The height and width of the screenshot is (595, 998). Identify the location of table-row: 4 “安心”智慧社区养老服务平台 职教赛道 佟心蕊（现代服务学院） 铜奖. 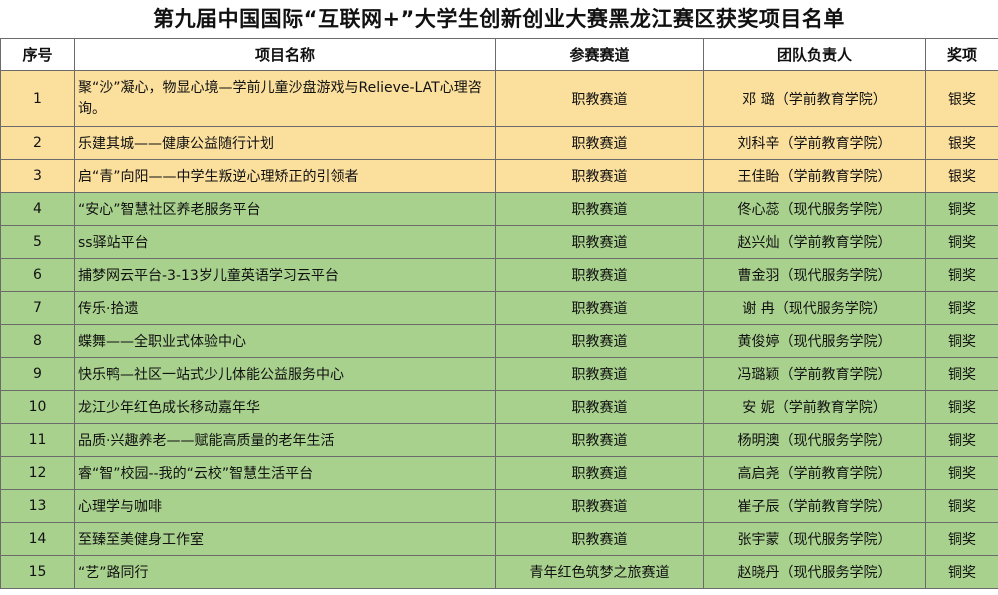
(499, 209).